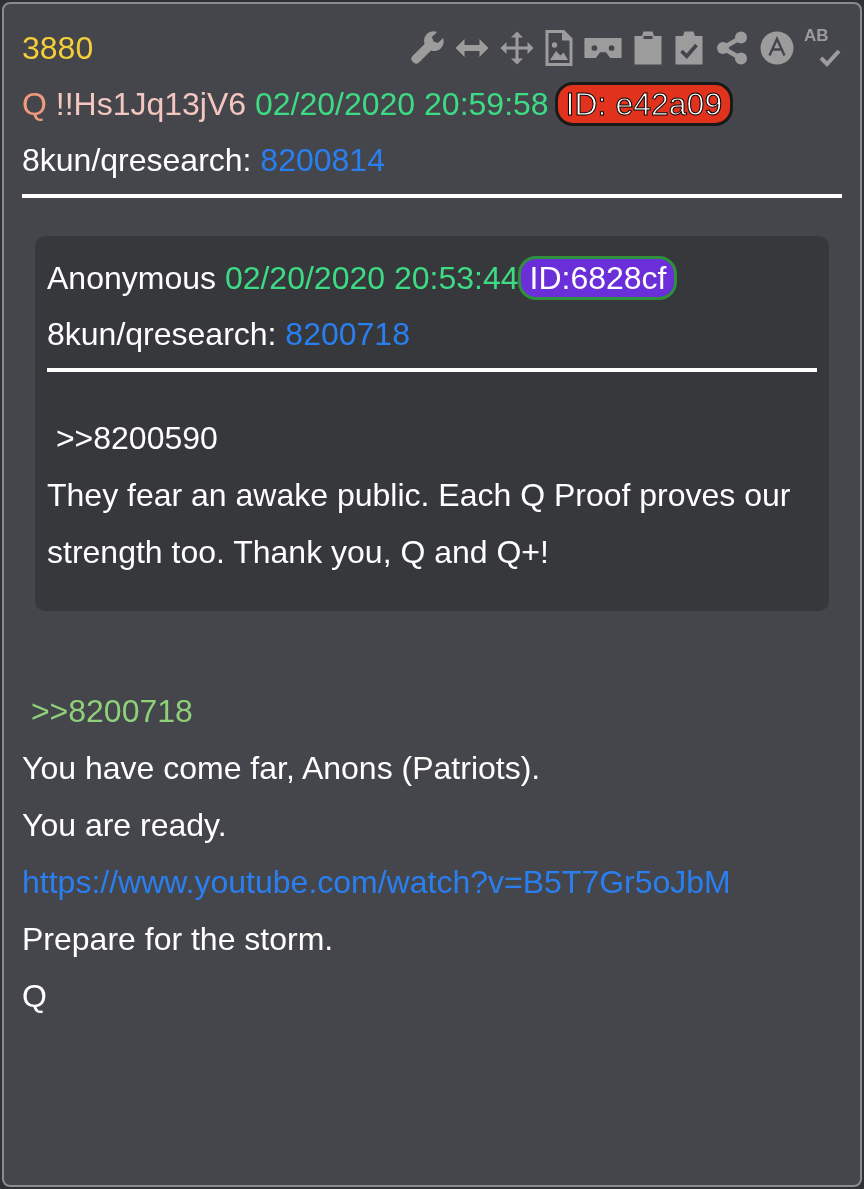 The image size is (864, 1189). What do you see at coordinates (322, 160) in the screenshot?
I see `post-number-link: 8200814` at bounding box center [322, 160].